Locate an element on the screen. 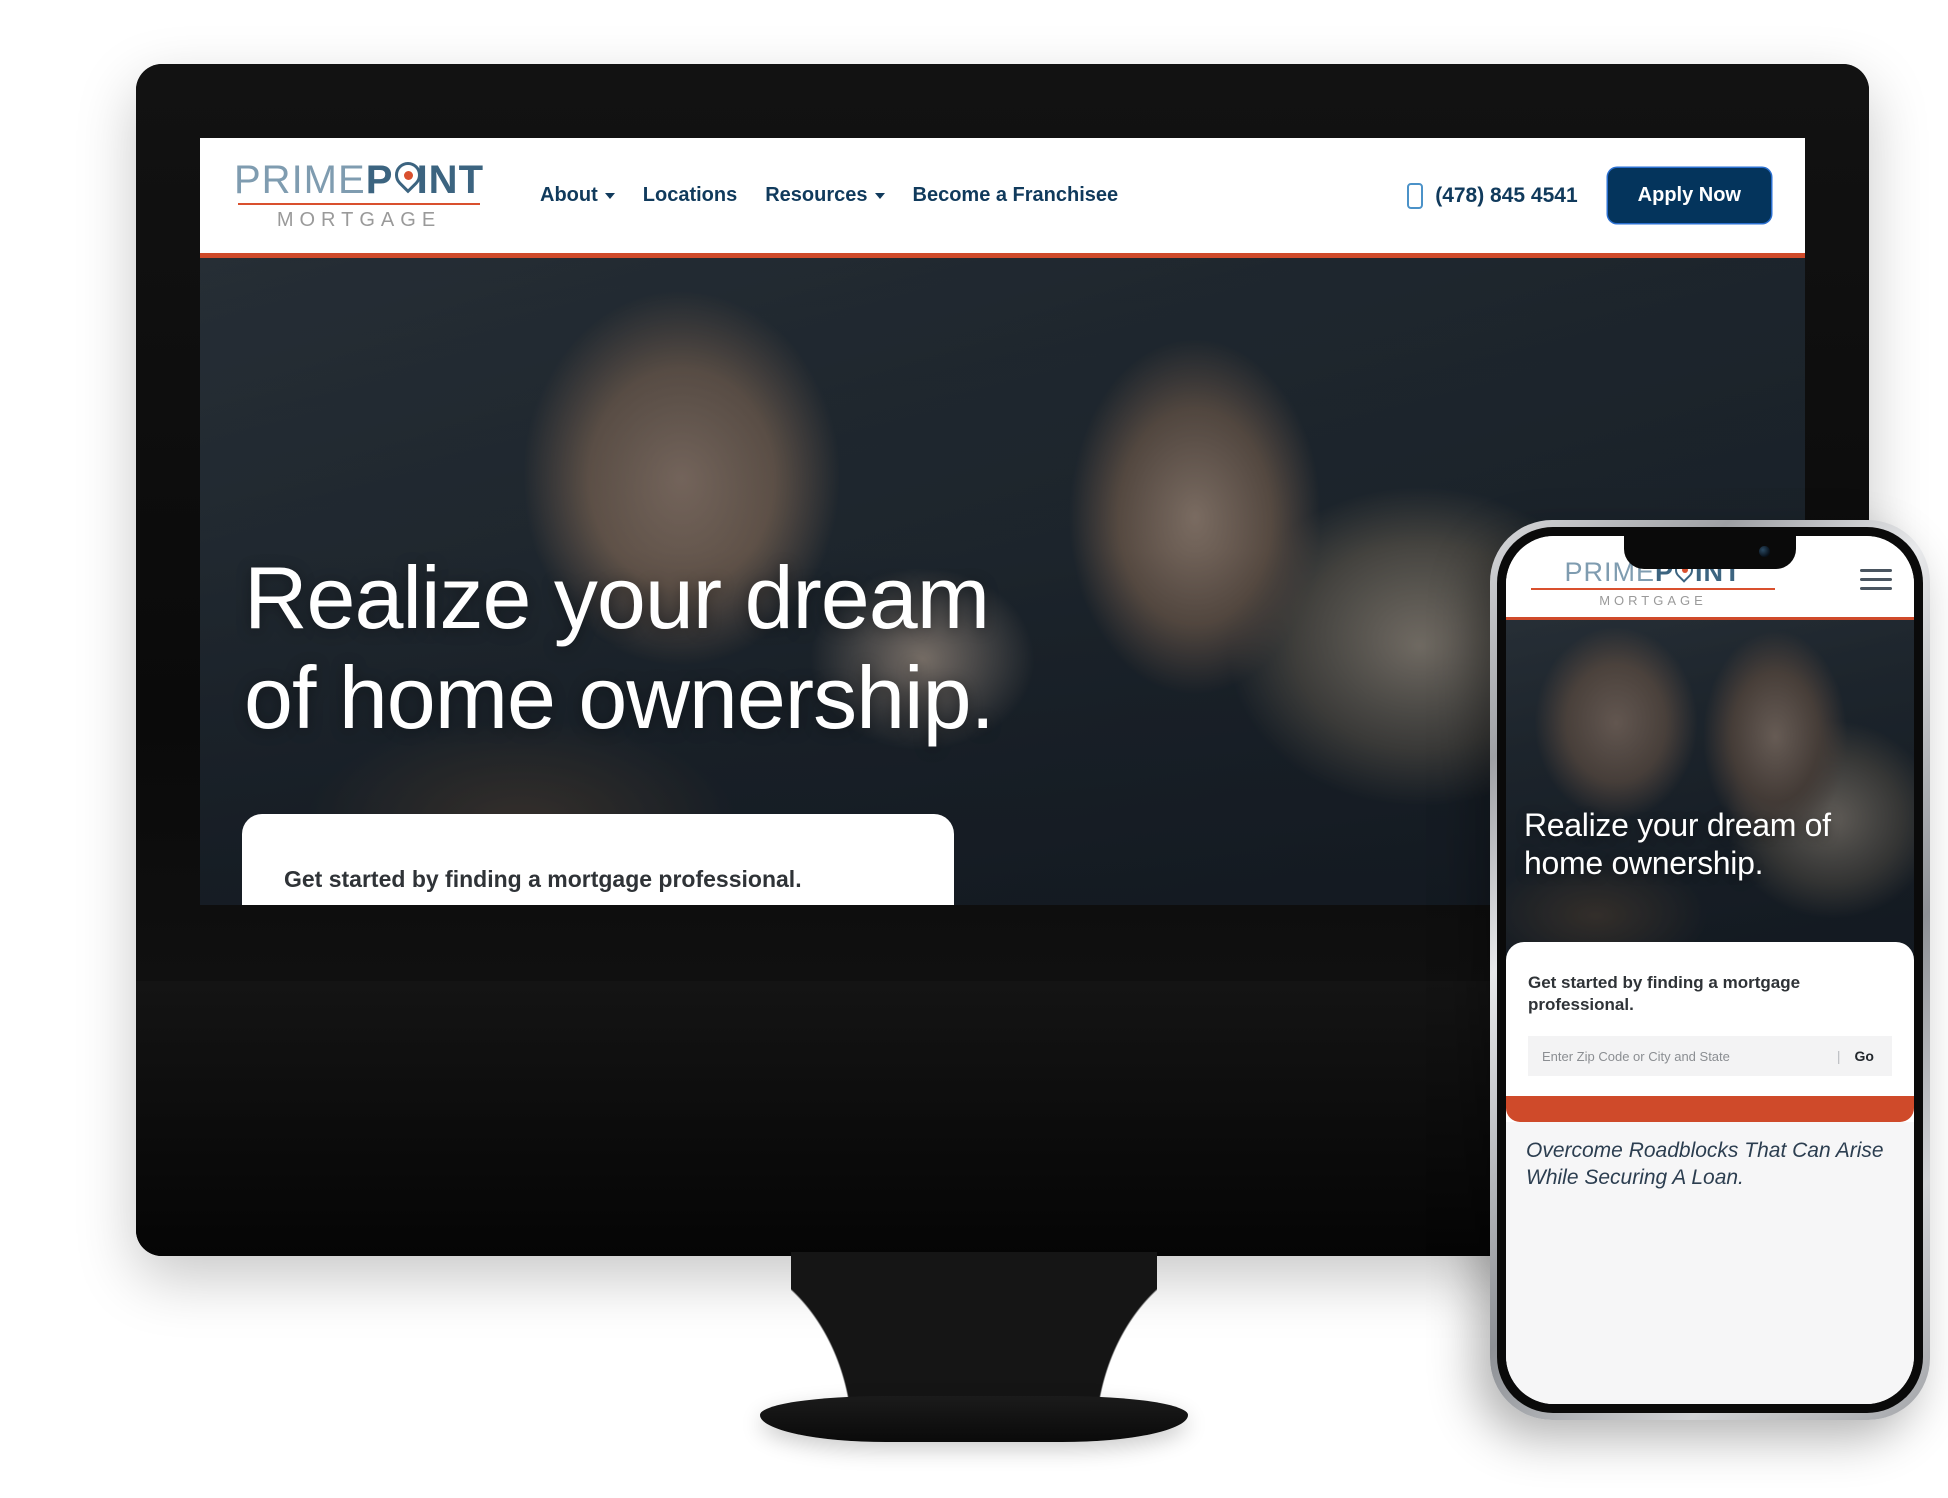 Image resolution: width=1948 pixels, height=1498 pixels. apply-now-button: Apply Now is located at coordinates (1689, 195).